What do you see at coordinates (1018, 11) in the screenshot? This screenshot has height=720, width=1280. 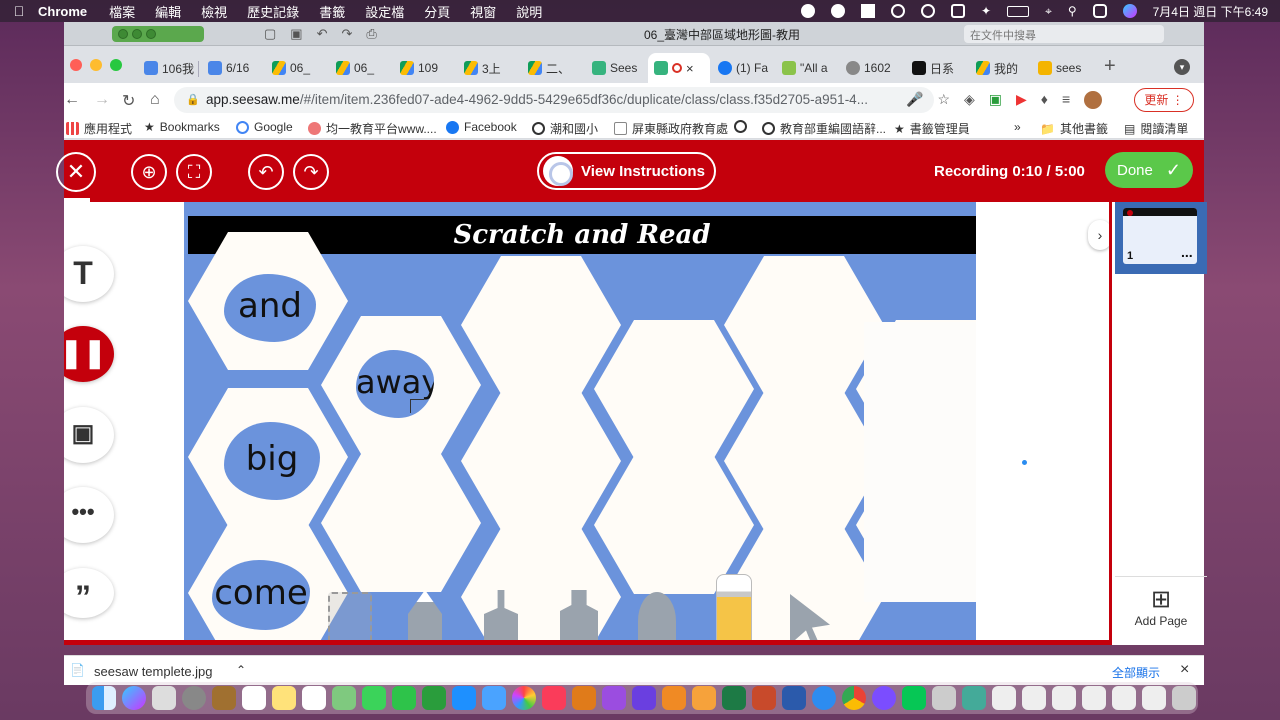 I see `battery-icon` at bounding box center [1018, 11].